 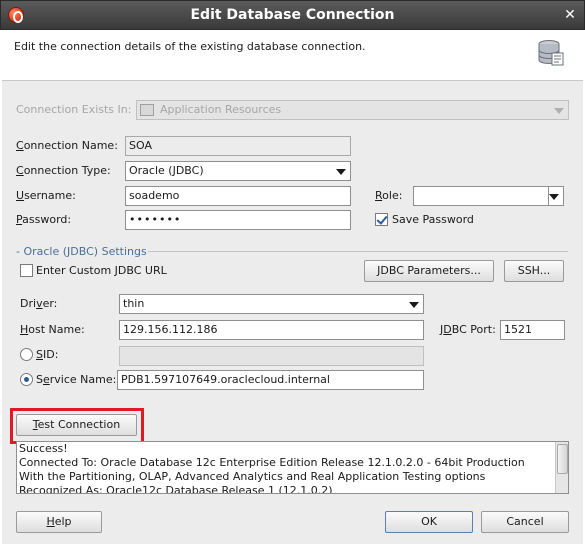 What do you see at coordinates (238, 171) in the screenshot?
I see `connection-type-select: Oracle (JDBC)` at bounding box center [238, 171].